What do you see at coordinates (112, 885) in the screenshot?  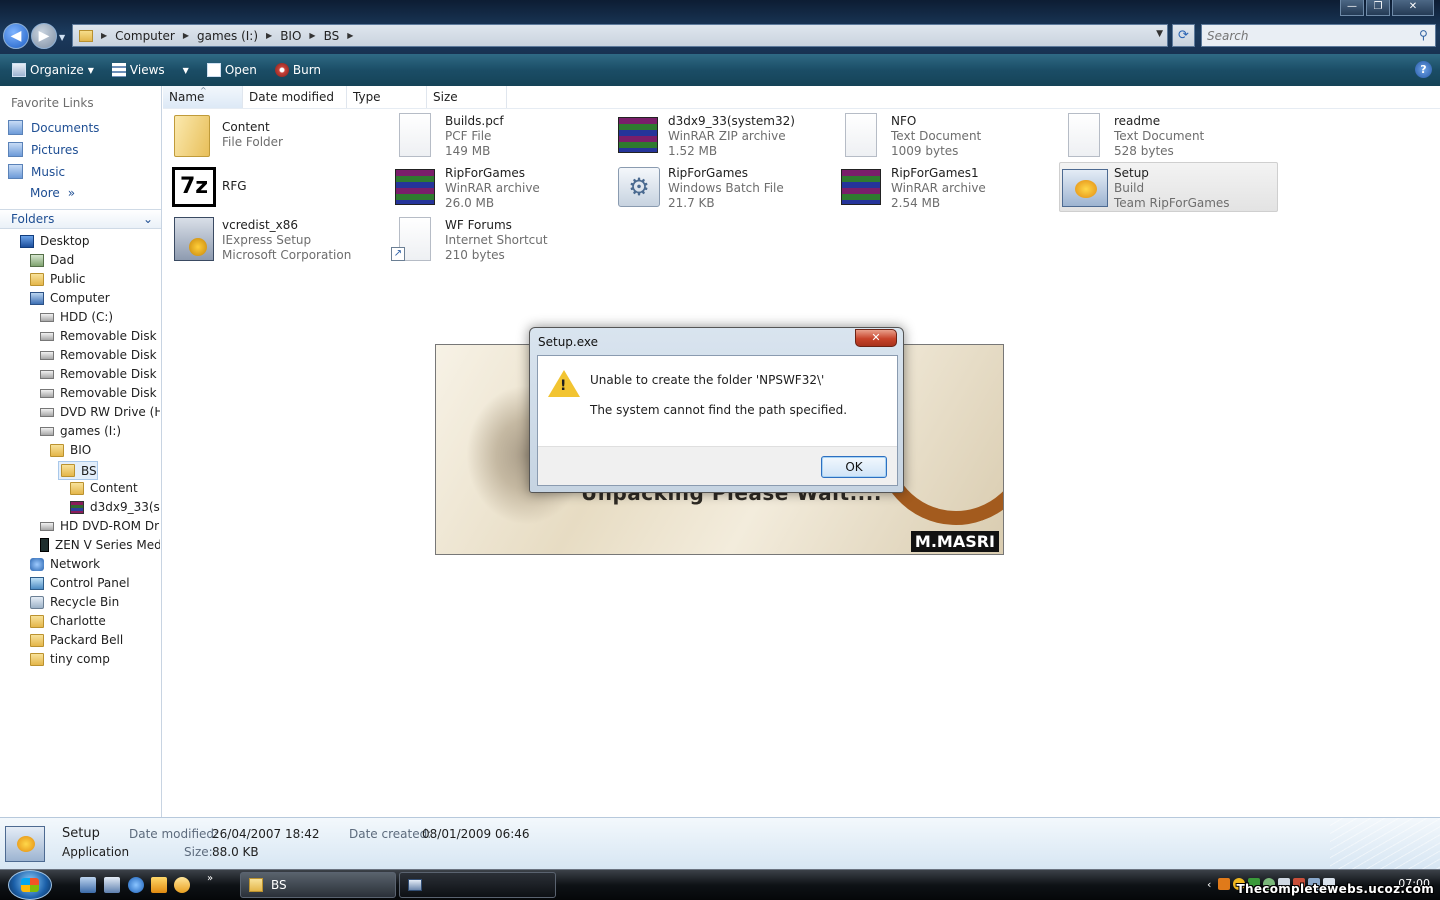 I see `switch-windows-icon` at bounding box center [112, 885].